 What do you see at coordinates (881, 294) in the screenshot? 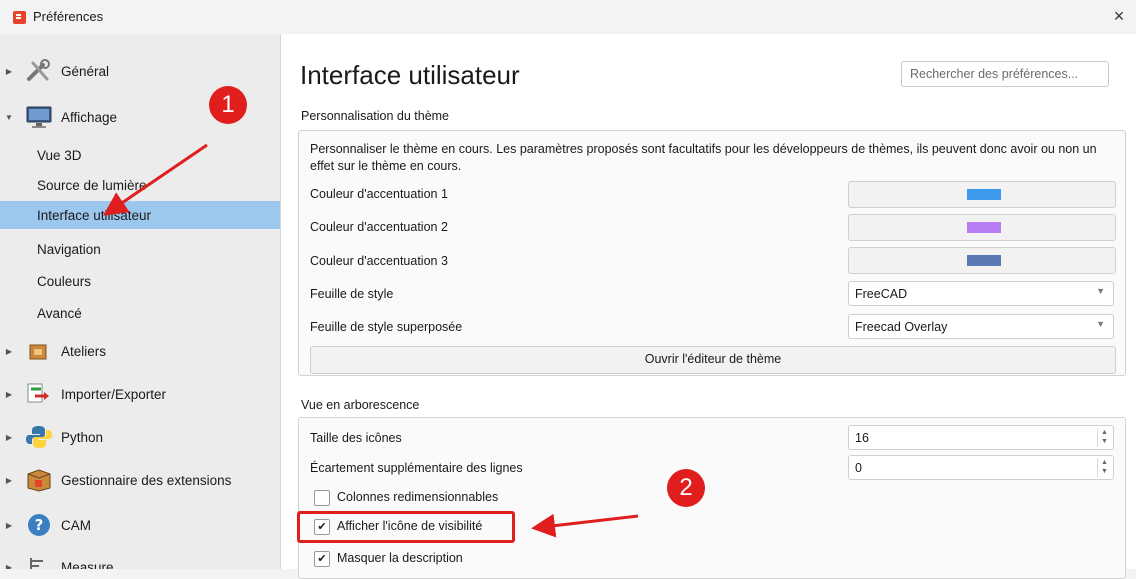
I see `stylesheet-value: FreeCAD` at bounding box center [881, 294].